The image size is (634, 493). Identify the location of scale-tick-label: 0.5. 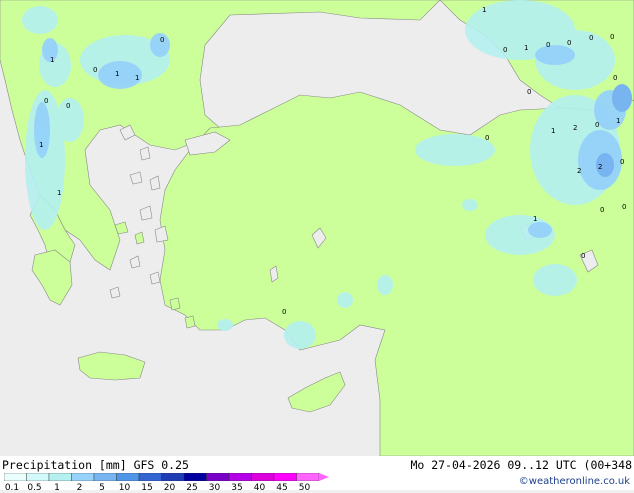
(34, 488).